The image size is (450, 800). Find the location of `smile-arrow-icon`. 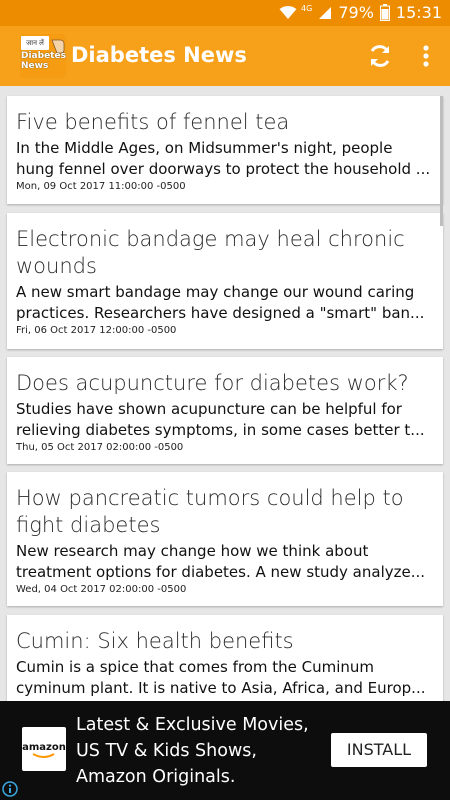

smile-arrow-icon is located at coordinates (43, 755).